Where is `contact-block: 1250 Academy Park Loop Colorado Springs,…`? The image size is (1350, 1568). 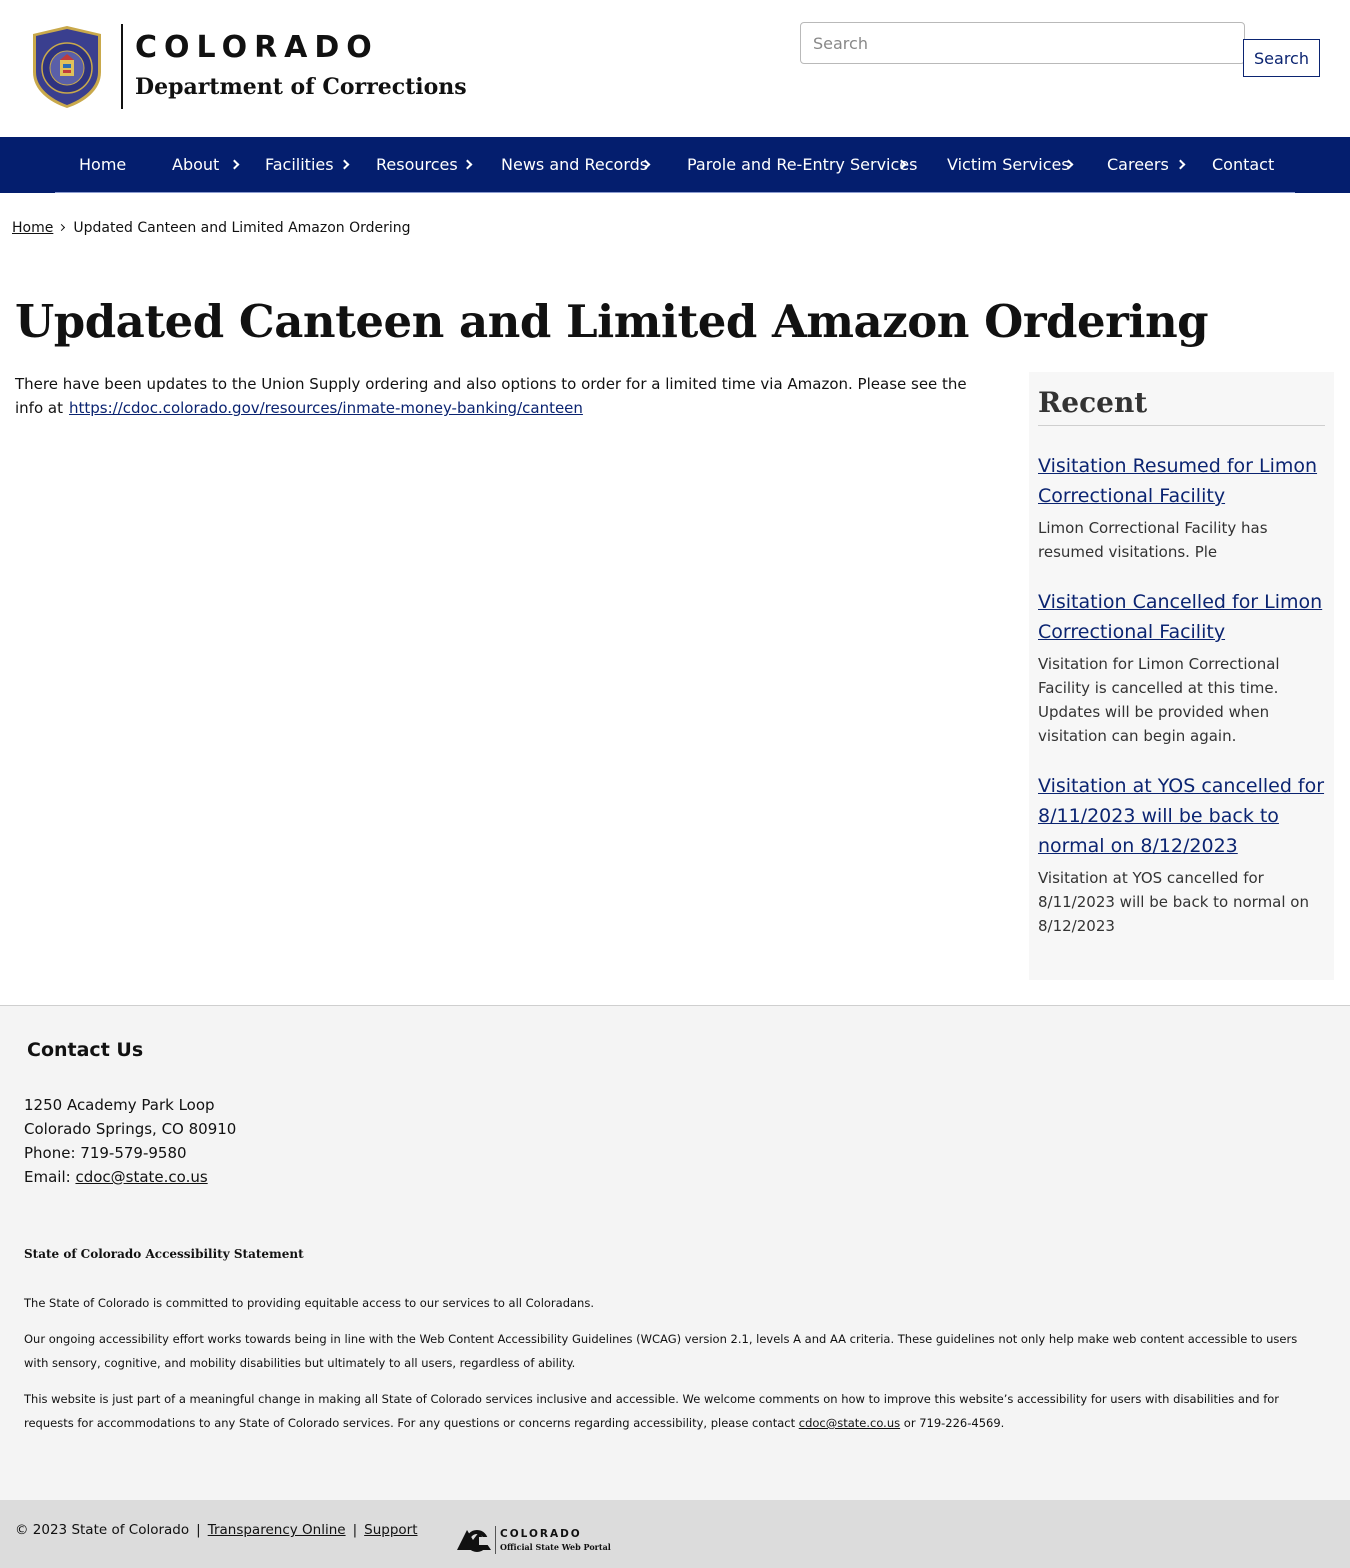 contact-block: 1250 Academy Park Loop Colorado Springs,… is located at coordinates (130, 1141).